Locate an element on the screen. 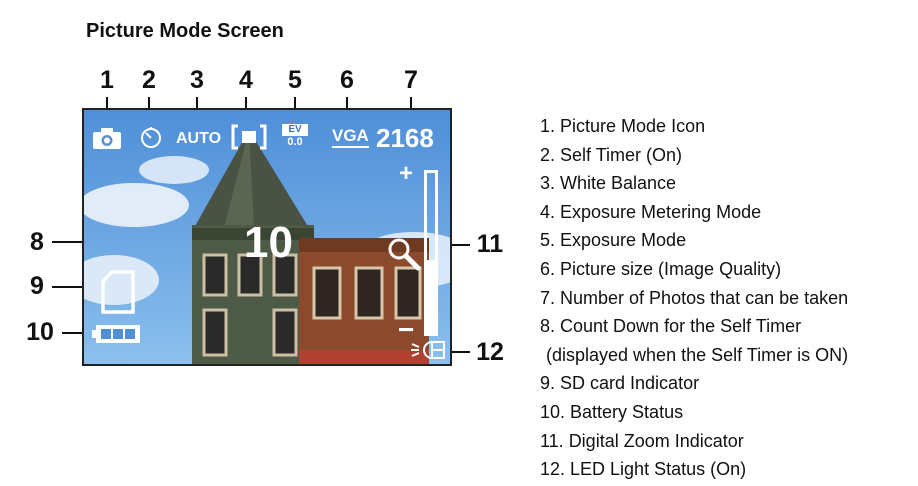 This screenshot has height=486, width=918. callout-5: 5 is located at coordinates (295, 80).